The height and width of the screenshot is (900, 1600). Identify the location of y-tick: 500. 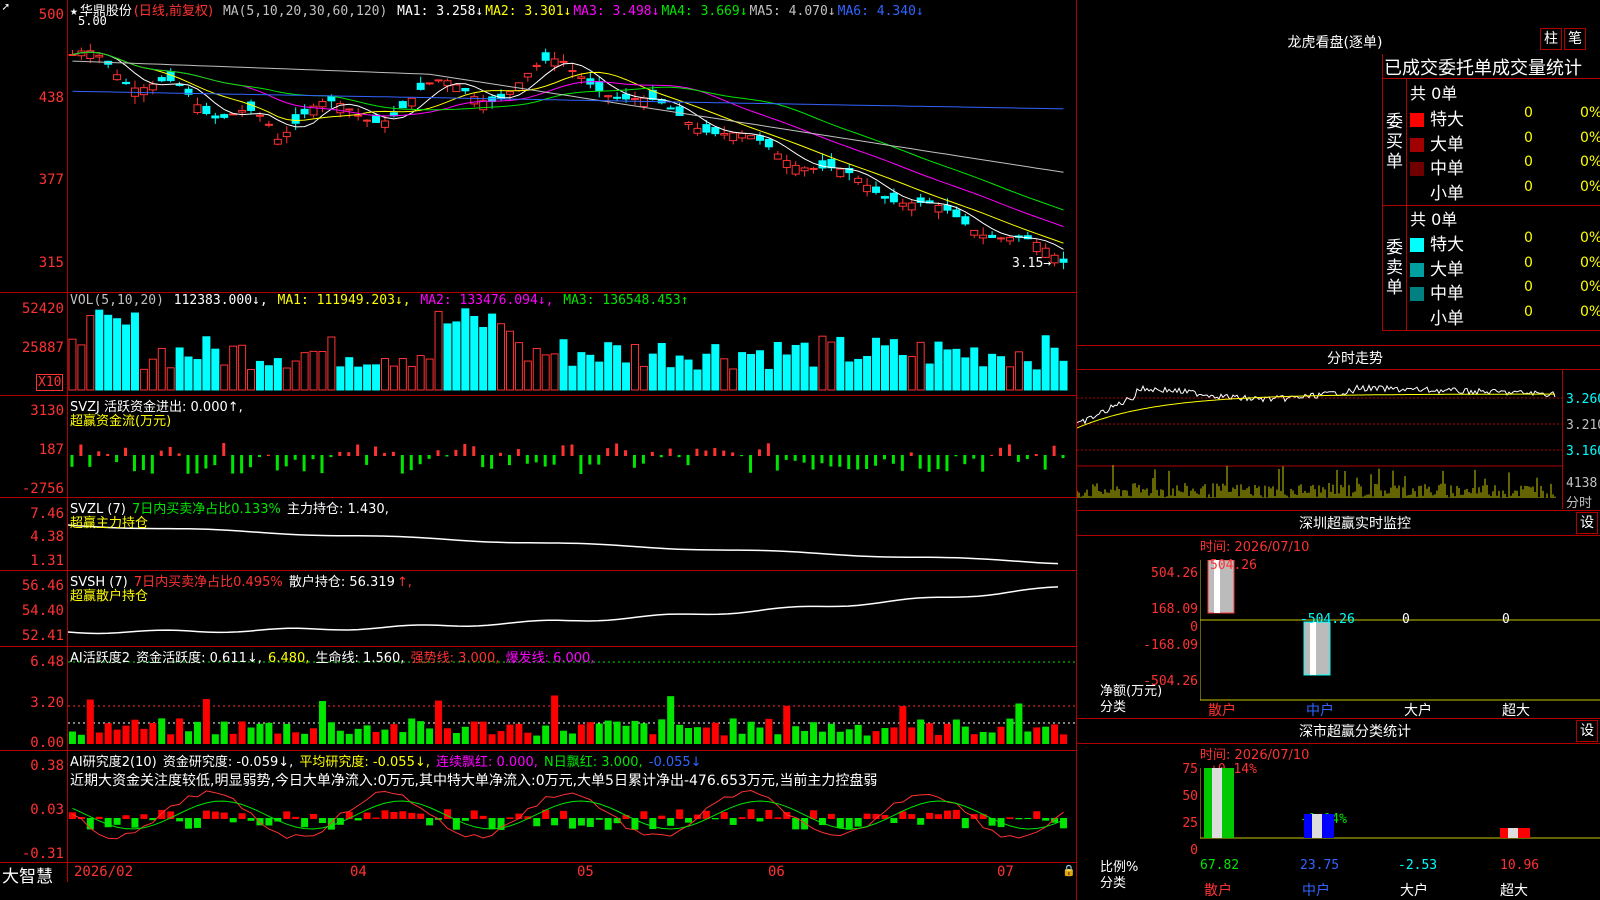
(51, 15).